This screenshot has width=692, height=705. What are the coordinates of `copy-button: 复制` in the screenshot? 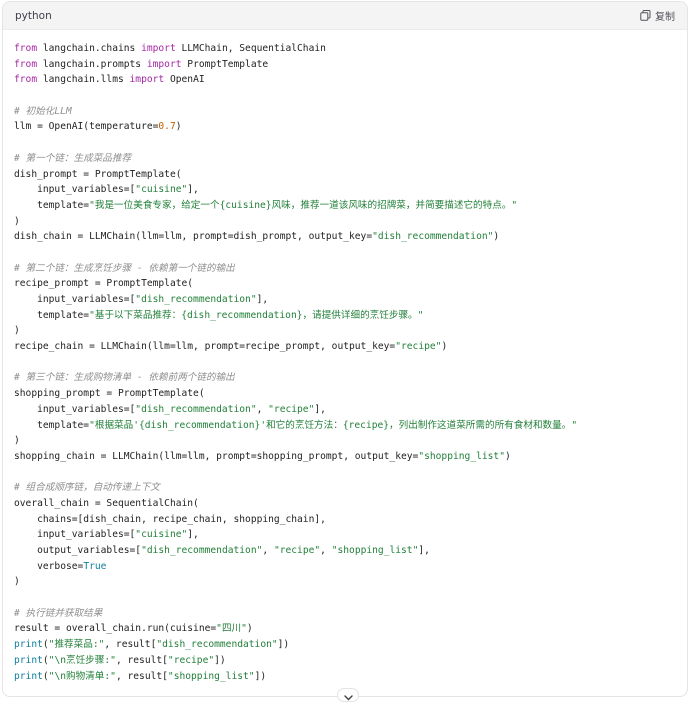 It's located at (657, 15).